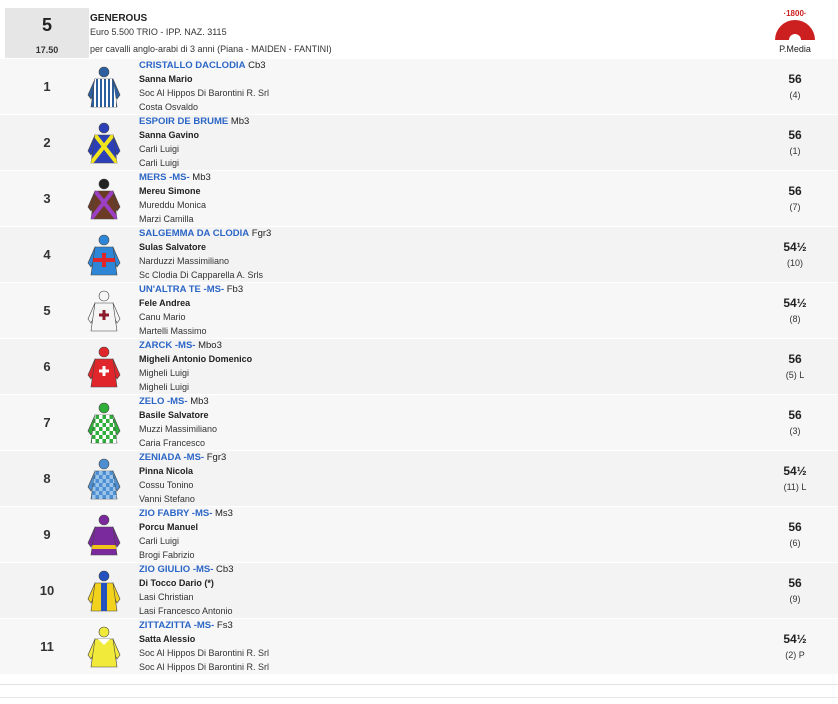 This screenshot has height=704, width=838. What do you see at coordinates (196, 359) in the screenshot?
I see `jockey-name: Migheli Antonio Domenico` at bounding box center [196, 359].